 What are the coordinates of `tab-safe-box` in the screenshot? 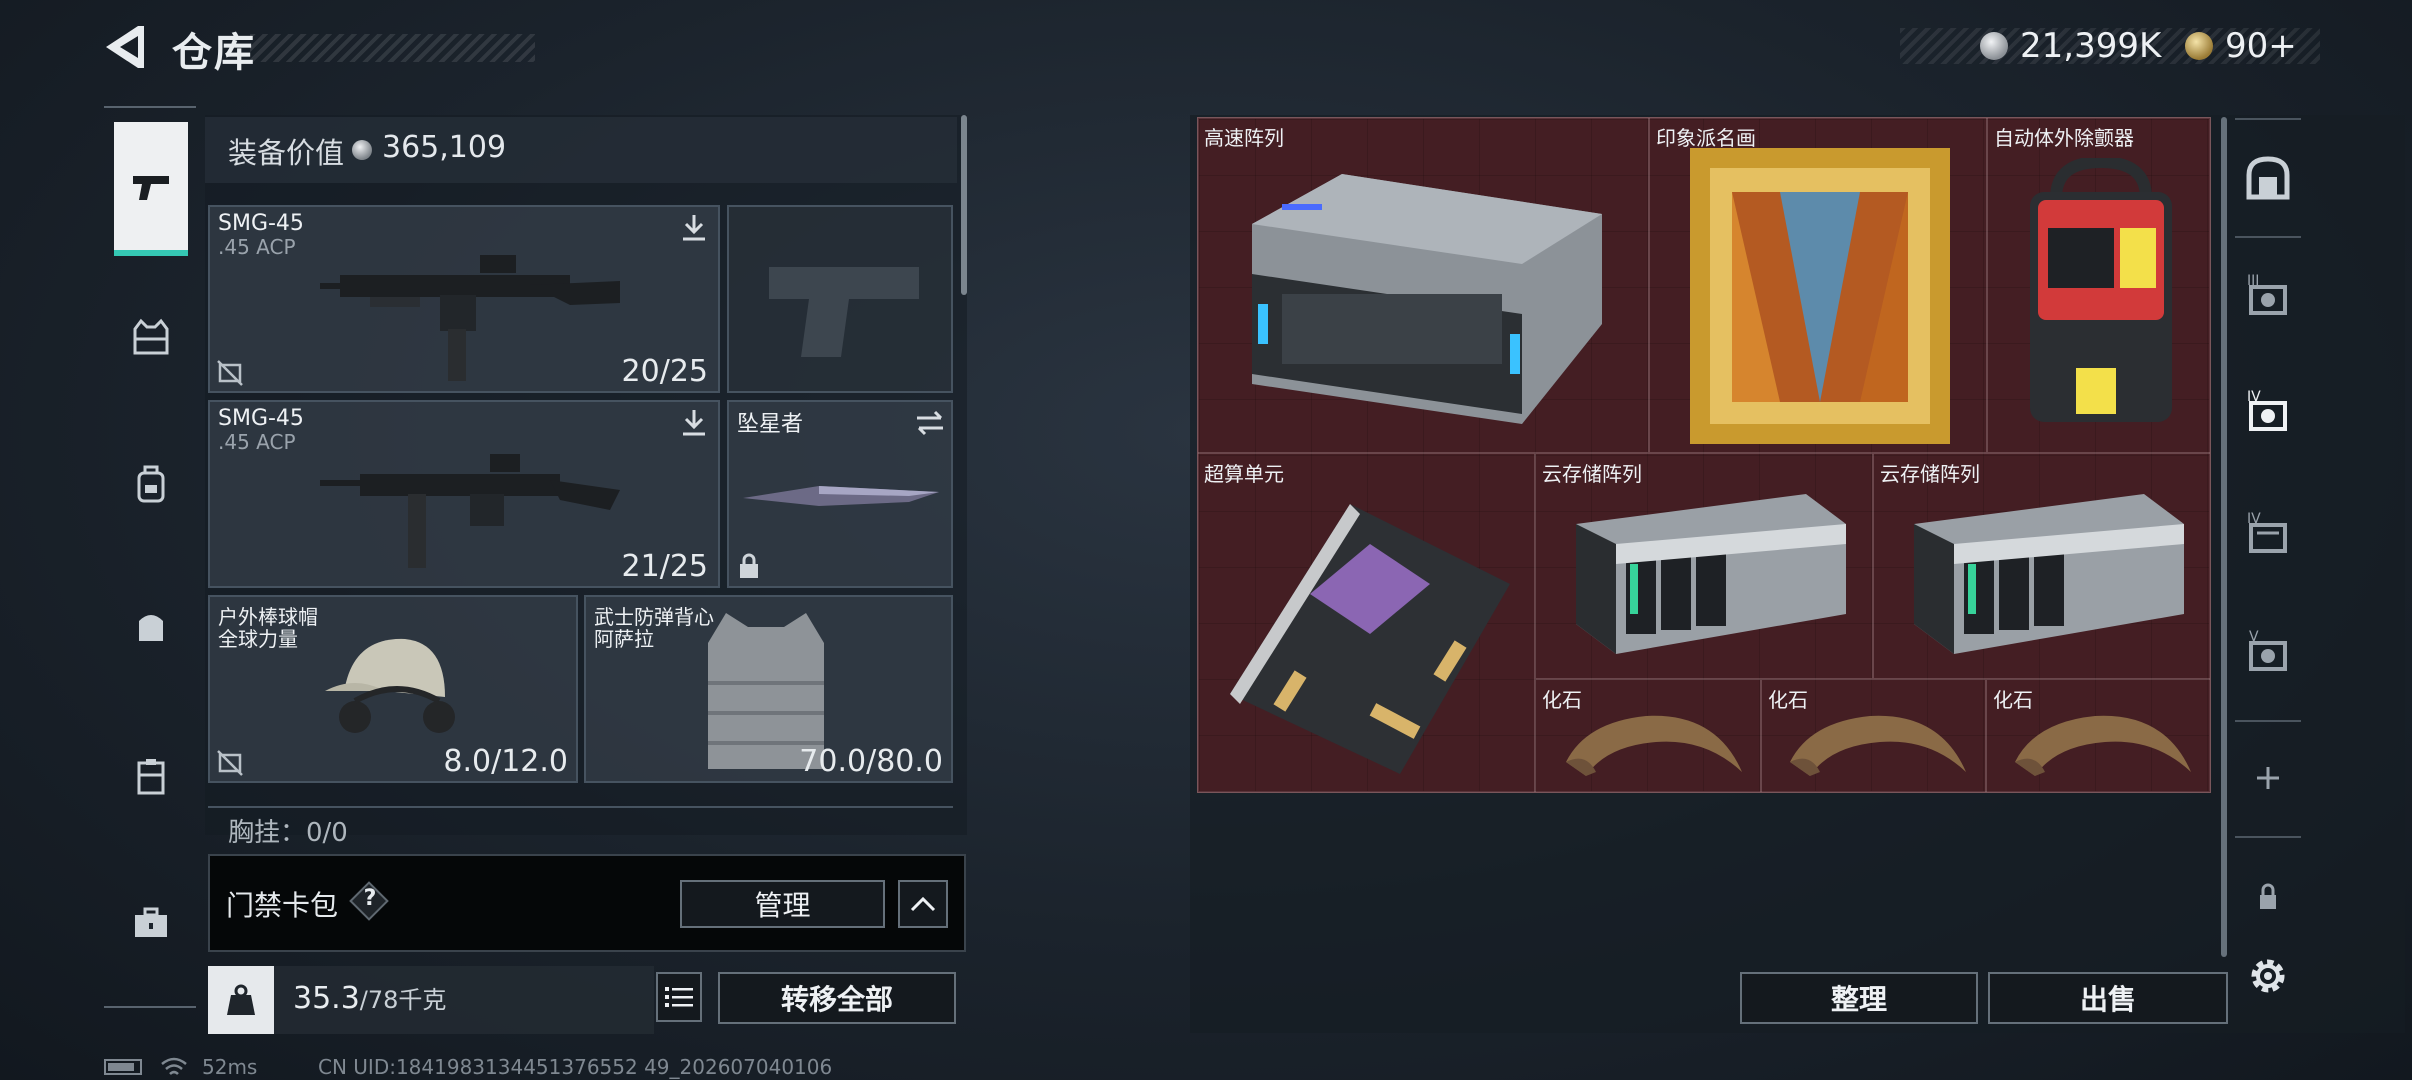 It's located at (2268, 178).